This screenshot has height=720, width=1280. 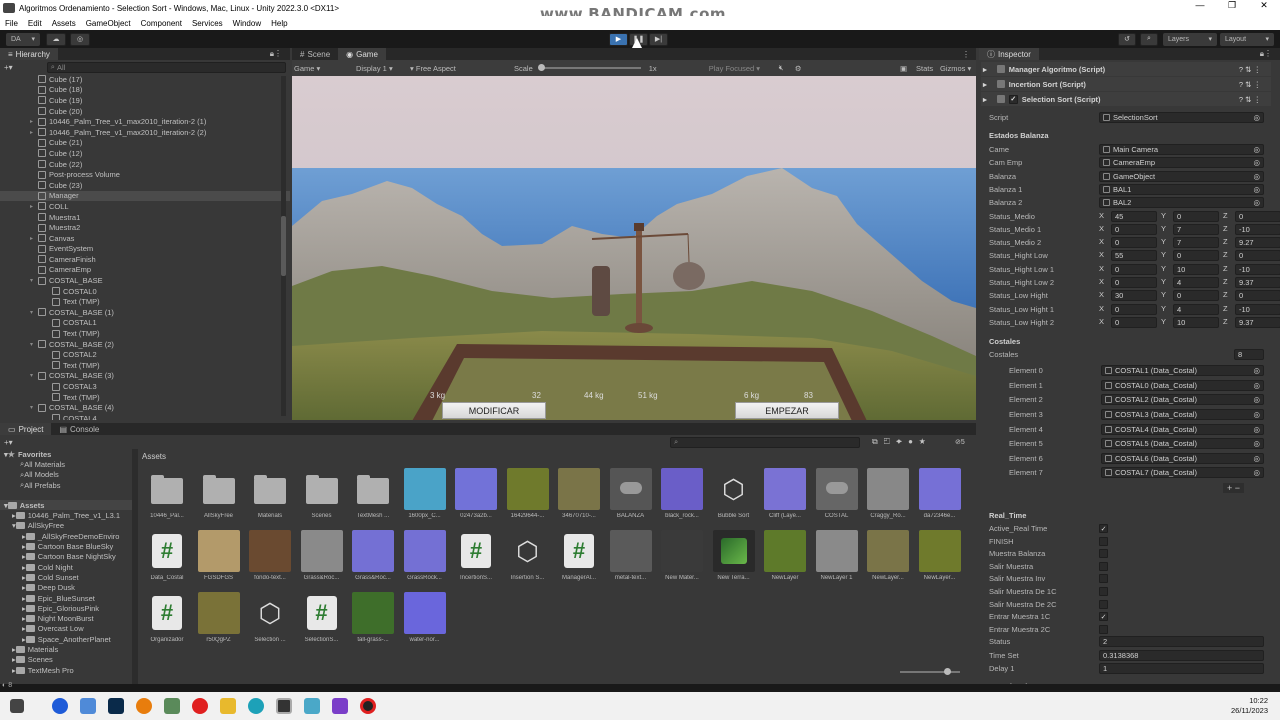 I want to click on favorite-item: ⌕ All Prefabs, so click(x=66, y=485).